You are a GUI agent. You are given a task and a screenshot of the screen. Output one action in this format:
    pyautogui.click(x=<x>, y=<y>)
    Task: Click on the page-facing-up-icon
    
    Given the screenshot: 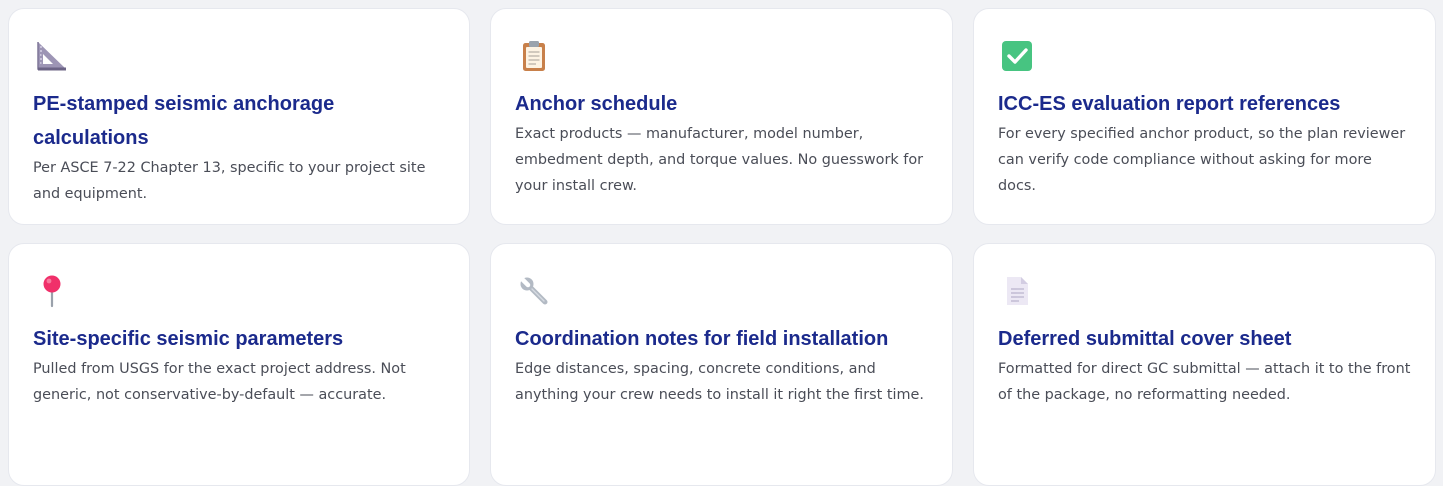 What is the action you would take?
    pyautogui.click(x=1017, y=291)
    